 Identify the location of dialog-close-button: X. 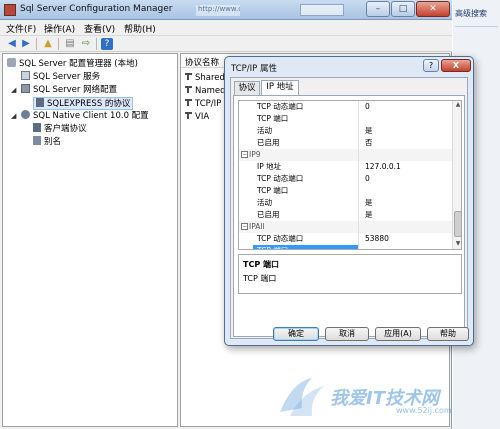
(456, 65).